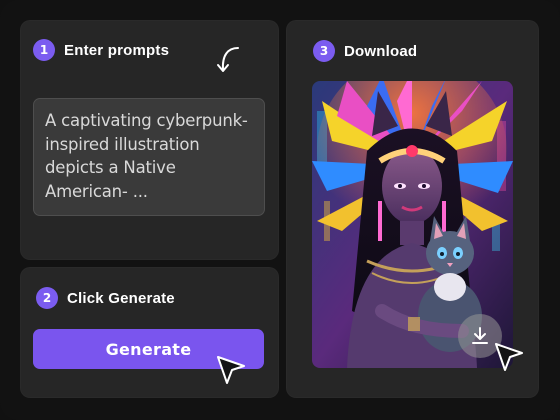  Describe the element at coordinates (121, 298) in the screenshot. I see `step-2-title: Click Generate` at that location.